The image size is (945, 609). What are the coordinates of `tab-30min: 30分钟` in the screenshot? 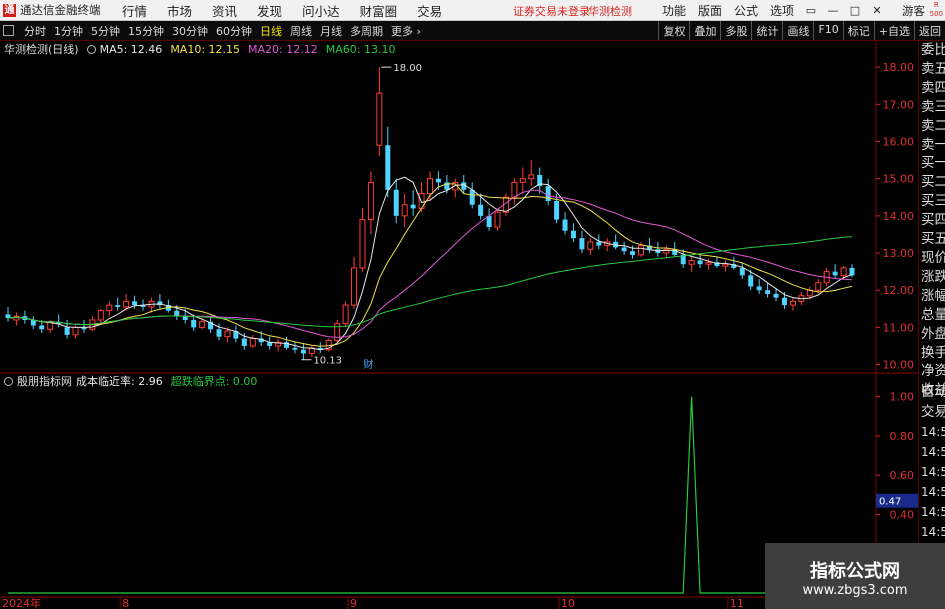 It's located at (190, 31).